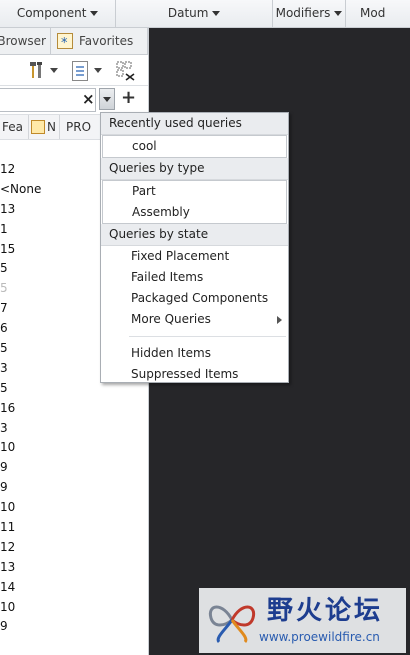 The image size is (410, 655). I want to click on ribbon-group-modifiers: Modifiers, so click(310, 13).